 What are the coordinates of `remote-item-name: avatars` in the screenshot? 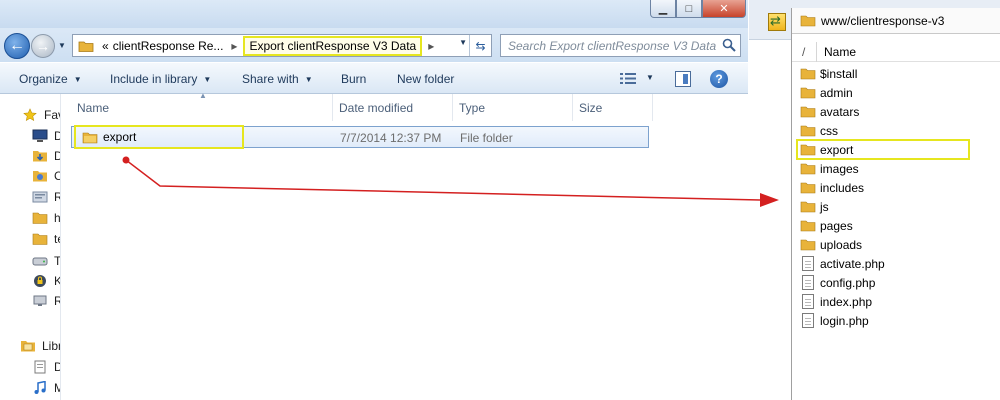 It's located at (840, 111).